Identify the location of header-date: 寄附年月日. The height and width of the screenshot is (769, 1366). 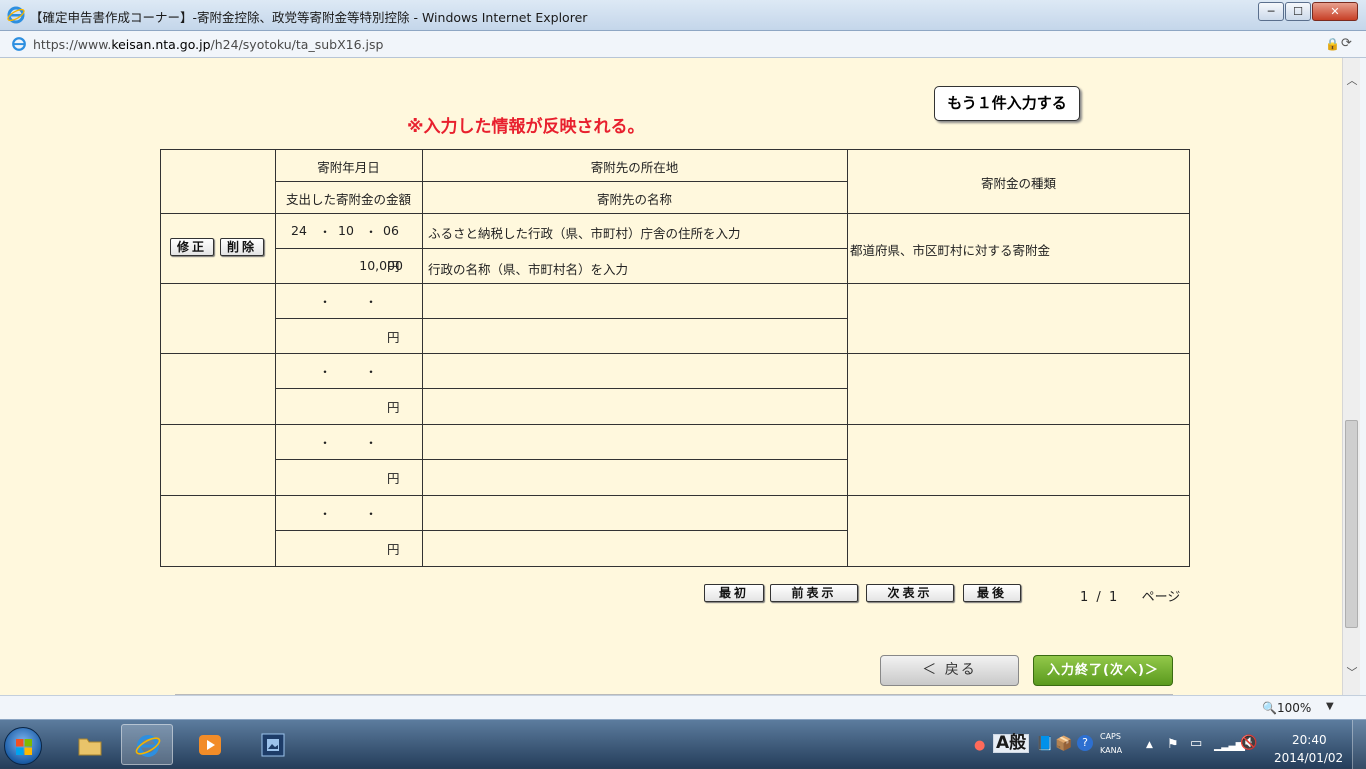
(348, 167).